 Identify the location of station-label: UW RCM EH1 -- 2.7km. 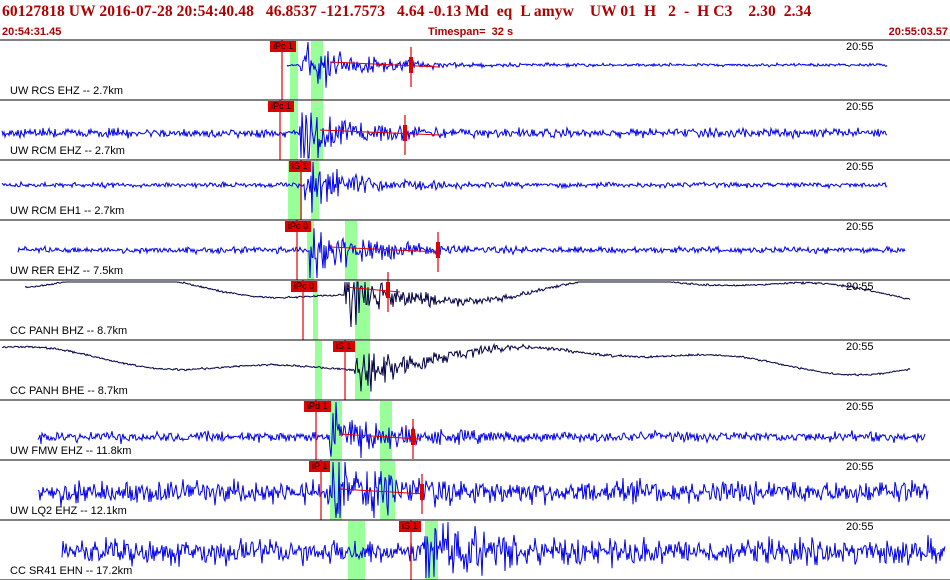
(67, 211).